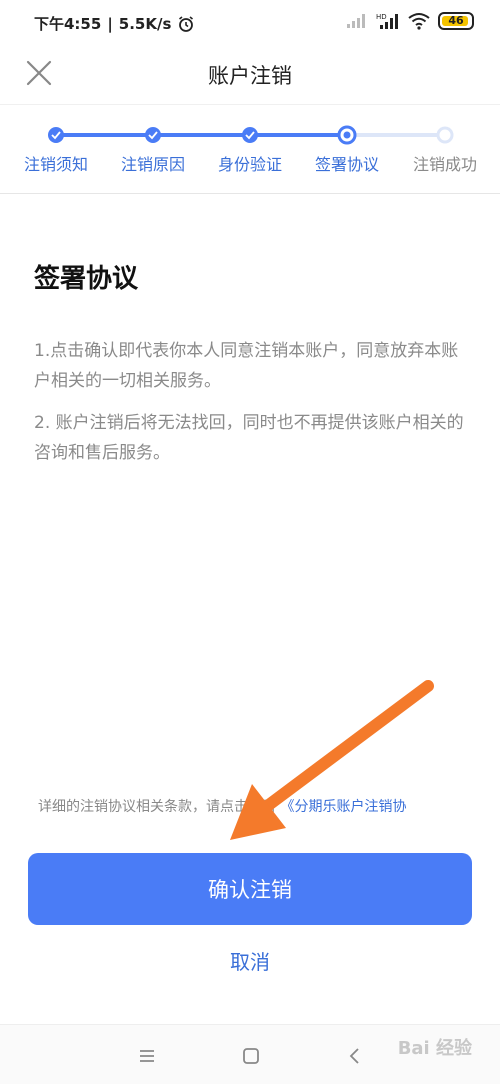  I want to click on progress-stepper: 注销须知 注销原因 身份验证 签署协议 注销成功, so click(250, 149).